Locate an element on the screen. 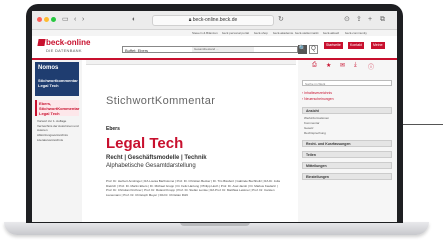  book-description: Alphabetische Gesamtdarstellung is located at coordinates (151, 166).